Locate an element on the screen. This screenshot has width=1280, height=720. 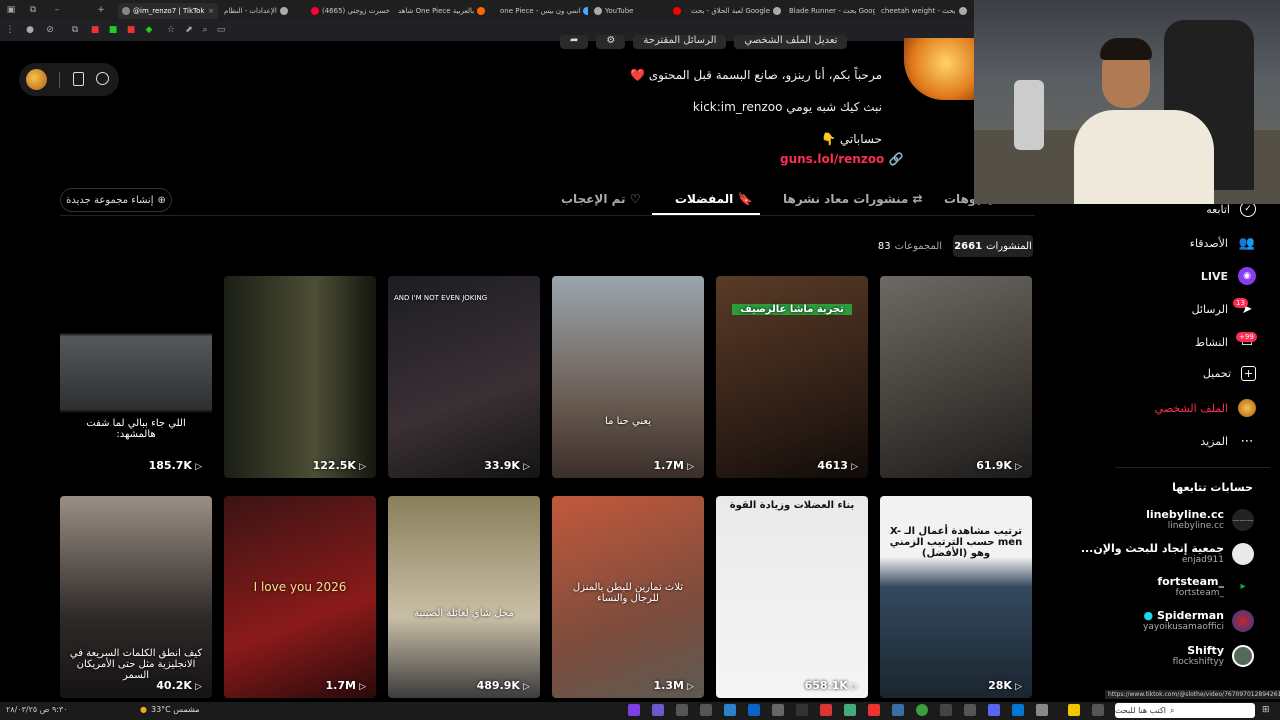
tab-onepiece-2: one Piece - انمي ون بيس is located at coordinates (542, 11).